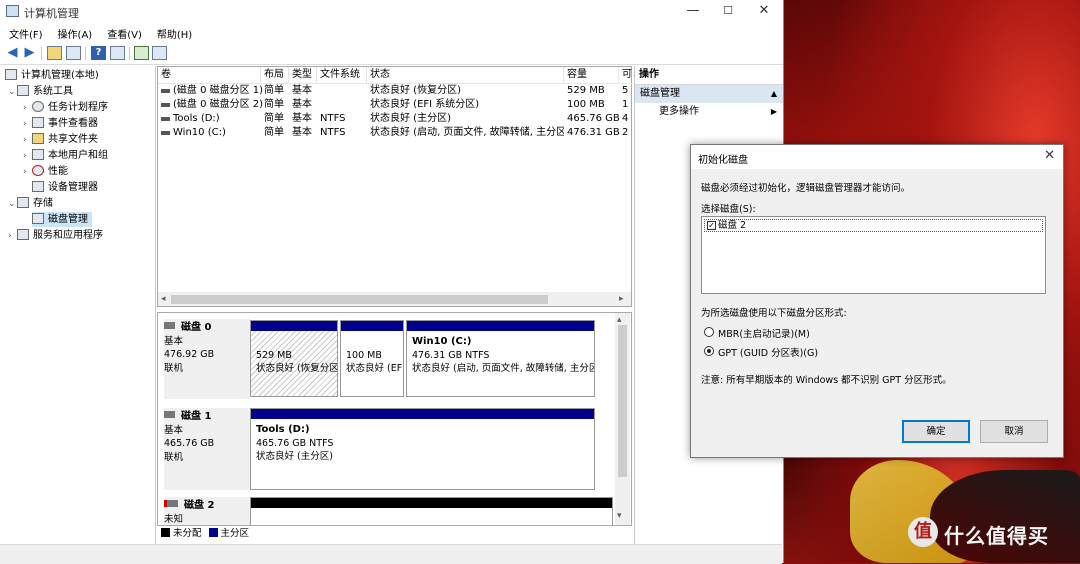 The image size is (1080, 564). What do you see at coordinates (30, 203) in the screenshot?
I see `tree-storage: ⌄ 存储` at bounding box center [30, 203].